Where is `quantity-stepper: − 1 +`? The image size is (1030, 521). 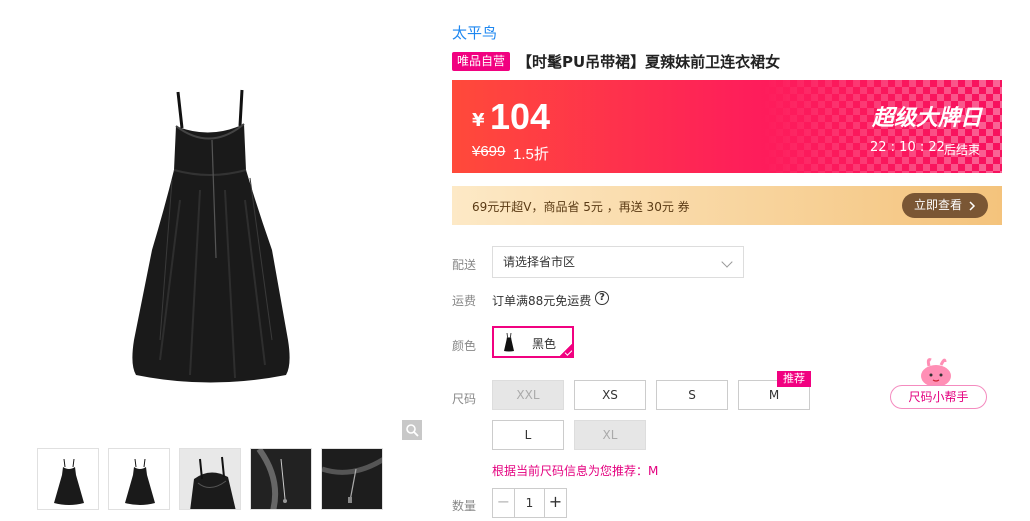
quantity-stepper: − 1 + is located at coordinates (529, 503).